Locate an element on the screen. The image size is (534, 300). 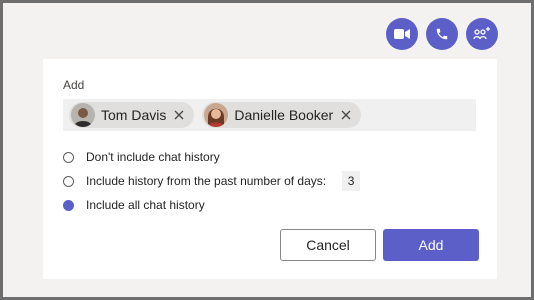
call-actions is located at coordinates (442, 34).